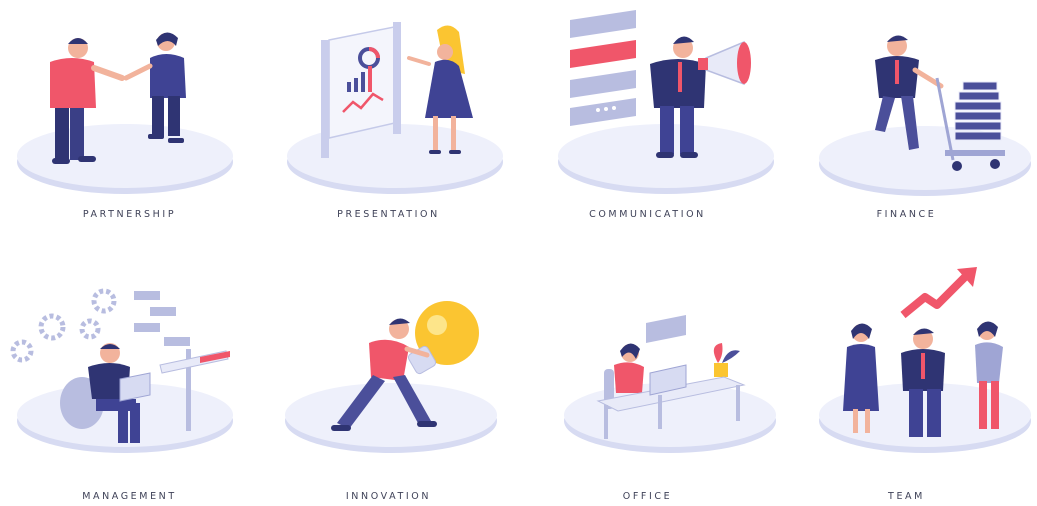 This screenshot has width=1037, height=506. I want to click on lightbulb-icon, so click(391, 377).